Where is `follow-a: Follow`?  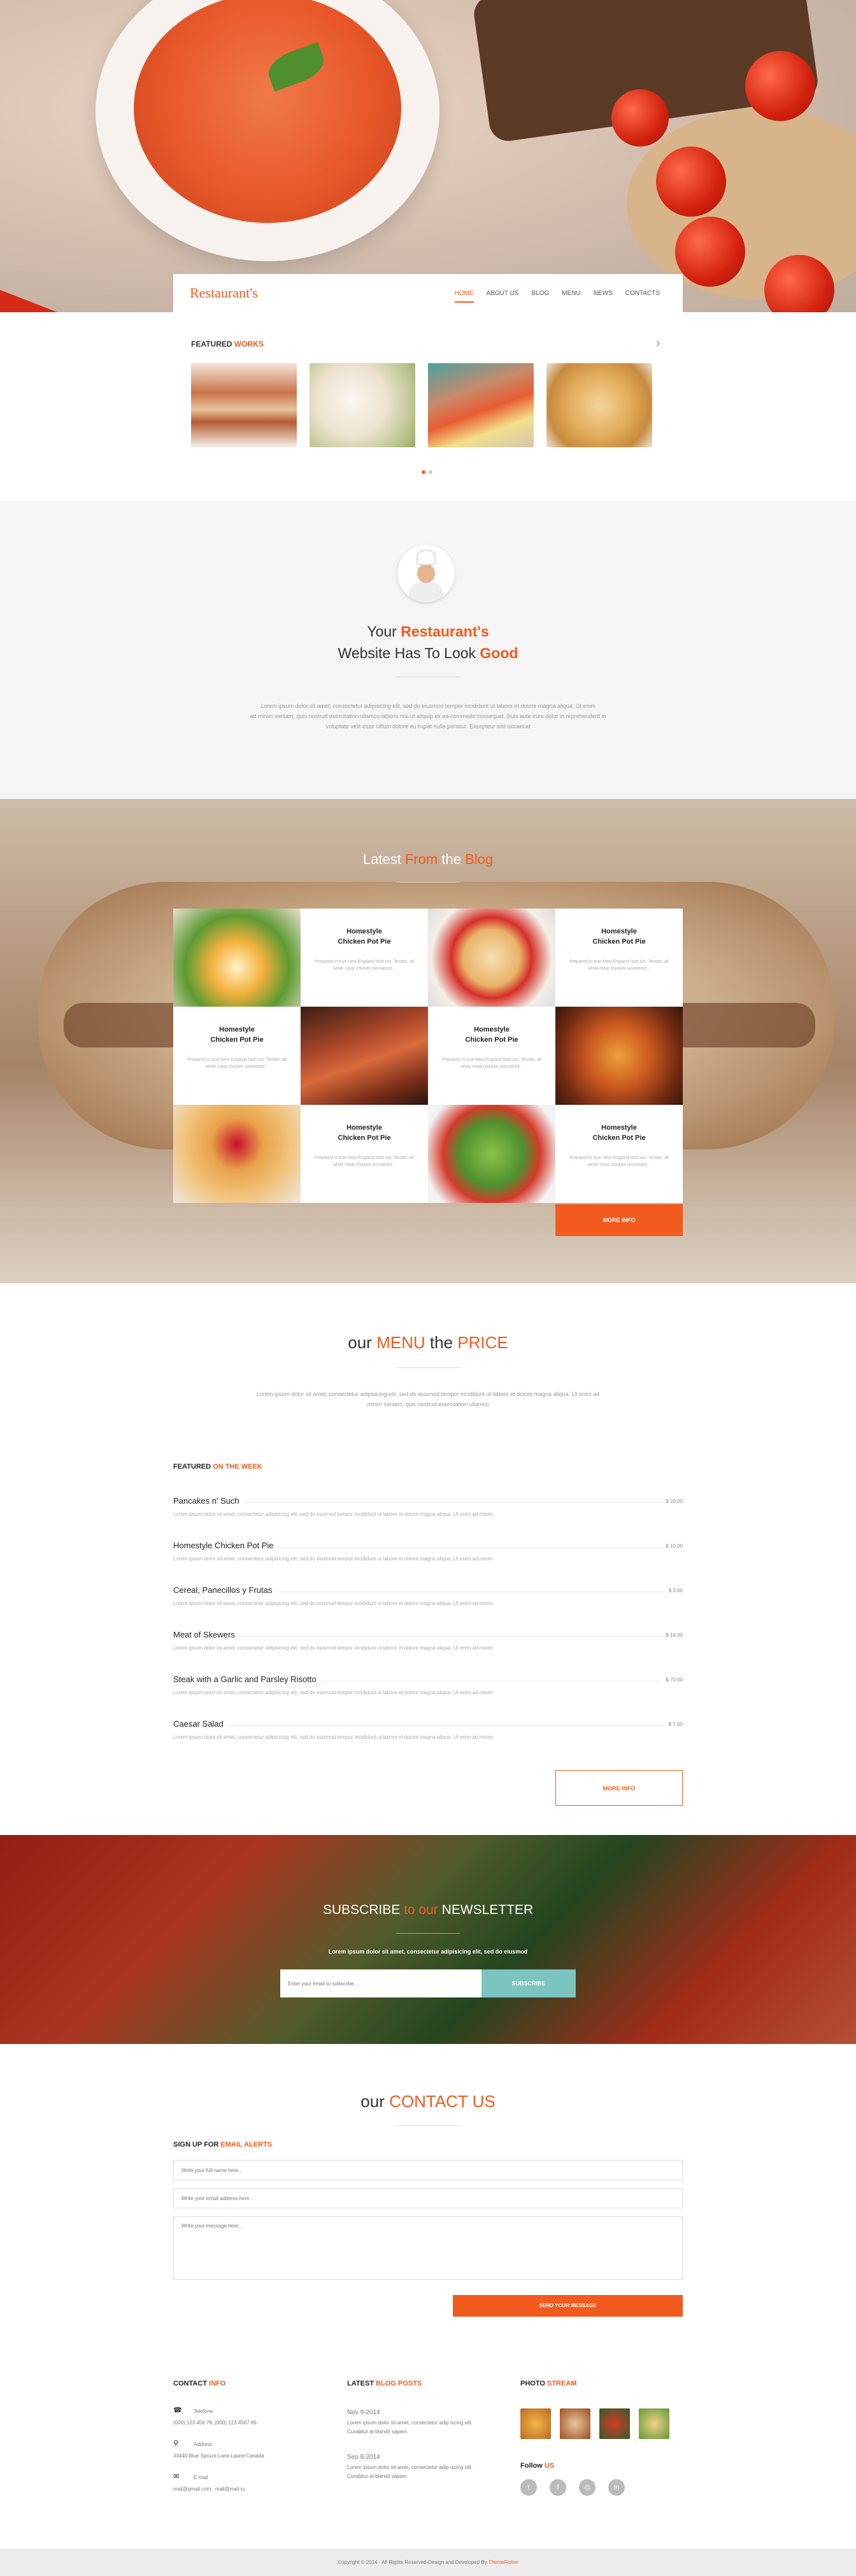 follow-a: Follow is located at coordinates (531, 2466).